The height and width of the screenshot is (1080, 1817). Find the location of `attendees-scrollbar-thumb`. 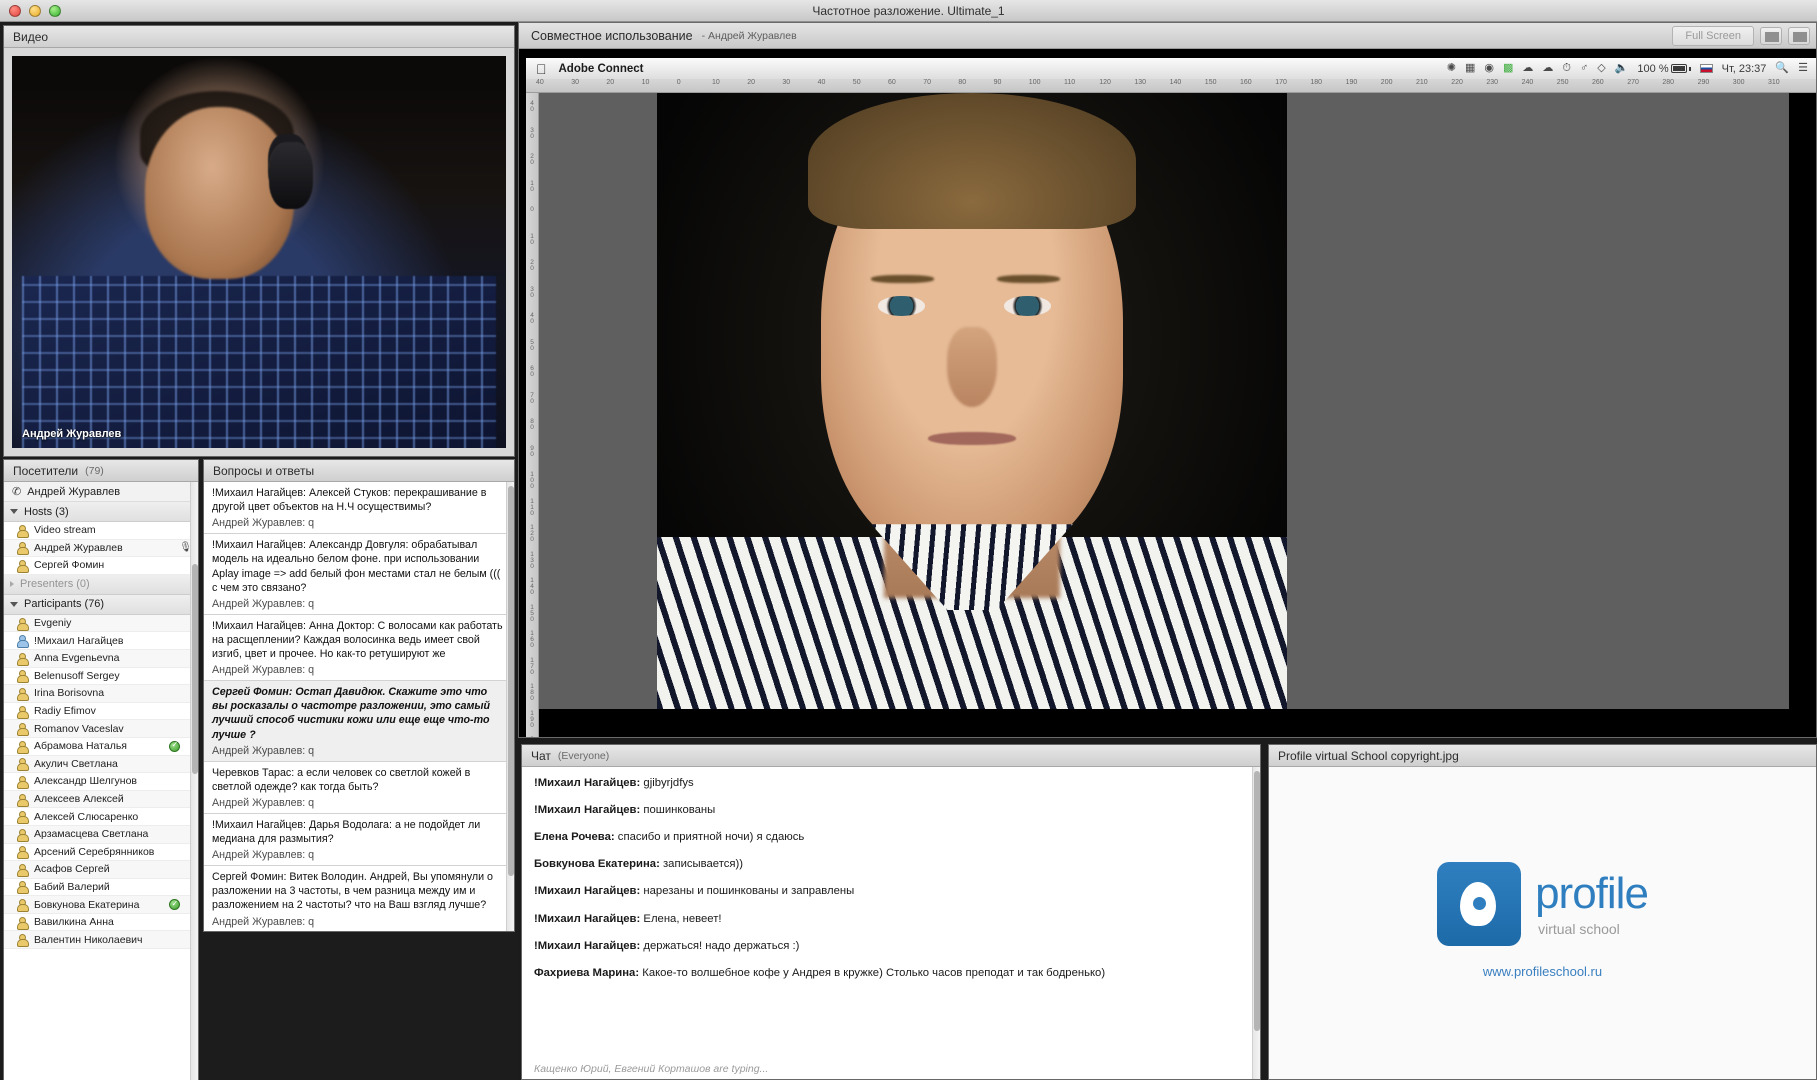

attendees-scrollbar-thumb is located at coordinates (195, 669).